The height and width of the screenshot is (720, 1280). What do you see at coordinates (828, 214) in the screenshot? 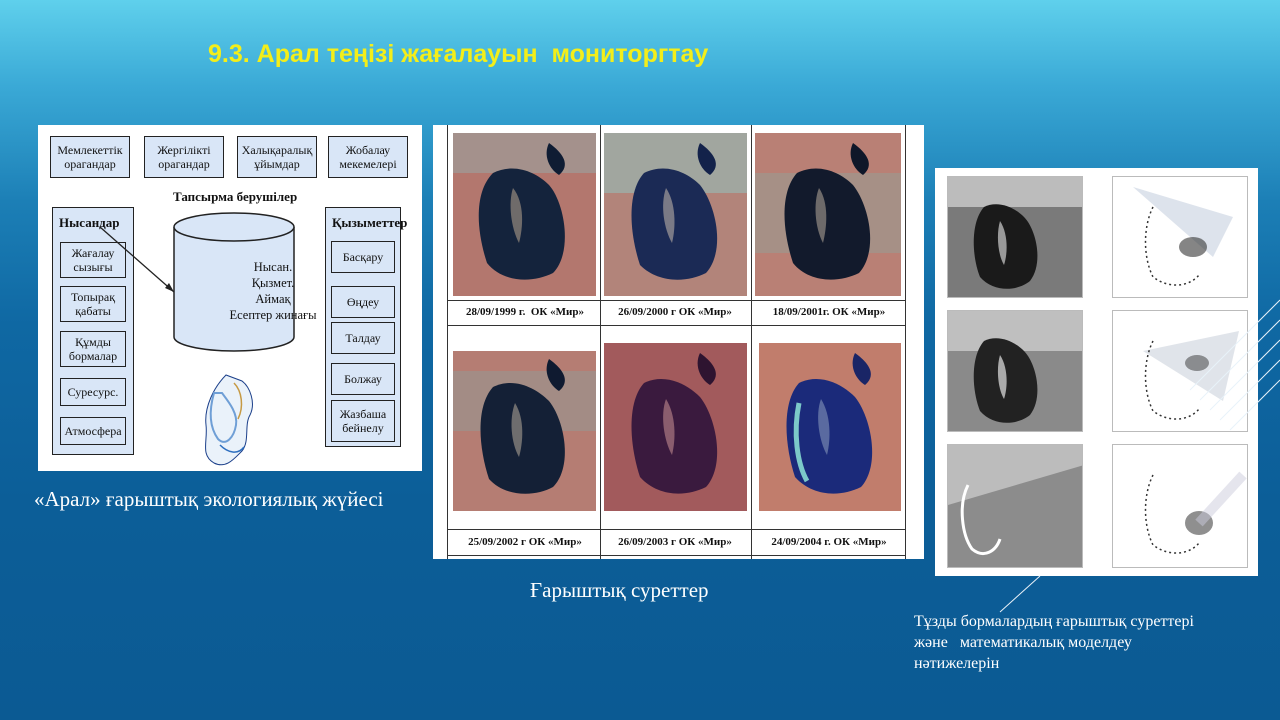
I see `satellite-image-2001` at bounding box center [828, 214].